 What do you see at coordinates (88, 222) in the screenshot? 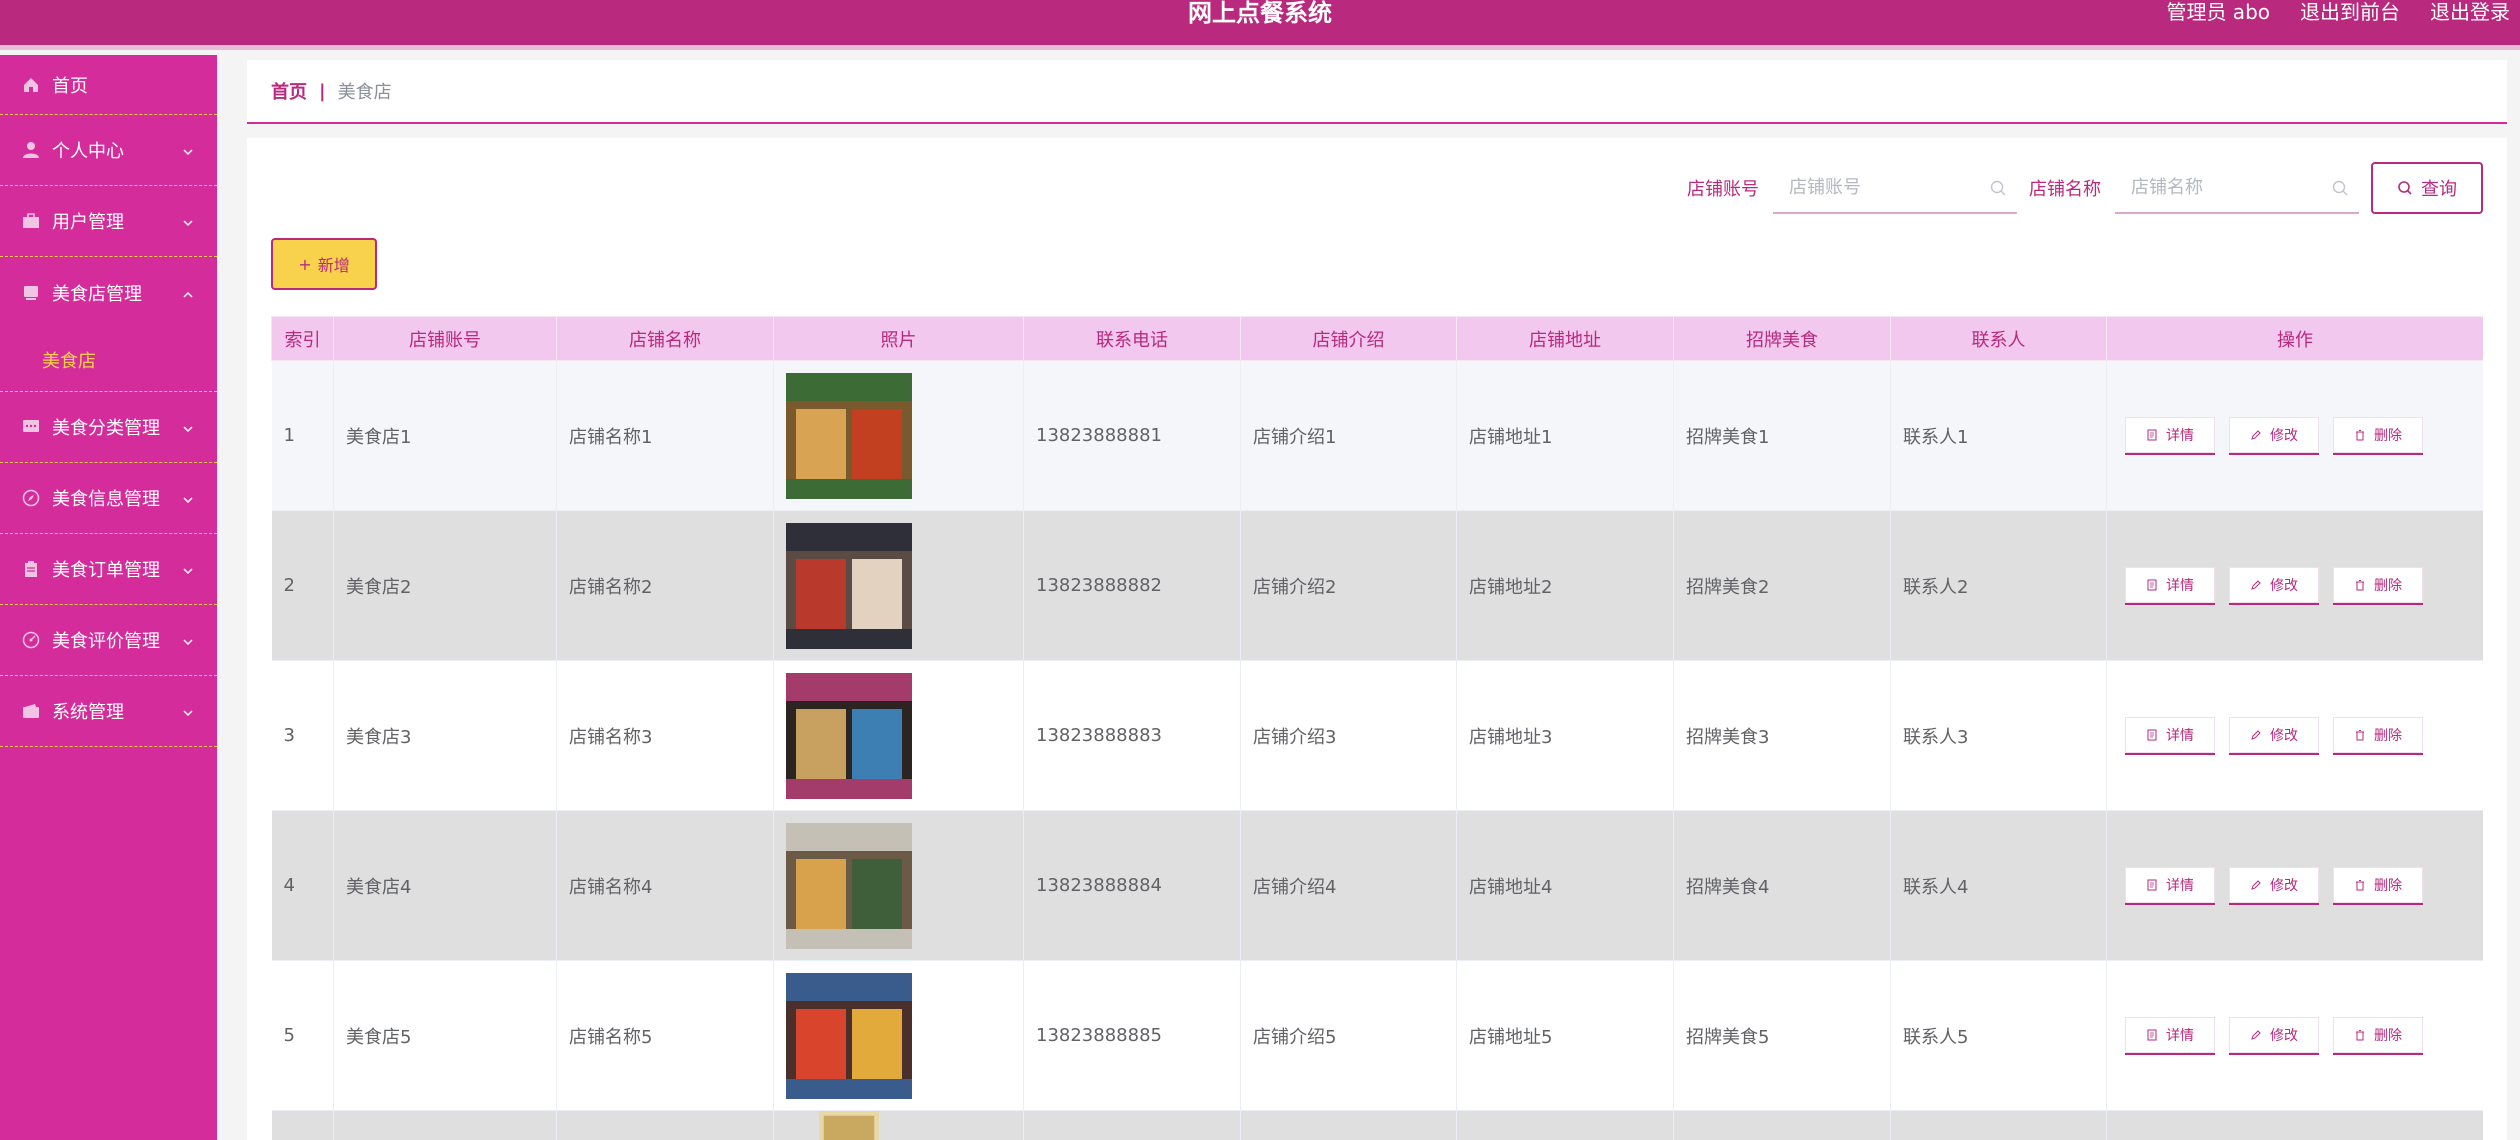
I see `sidebar-item-label: 用户管理` at bounding box center [88, 222].